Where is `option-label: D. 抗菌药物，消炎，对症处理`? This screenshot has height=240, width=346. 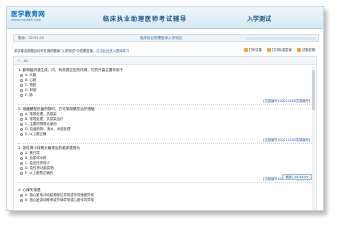
option-label: D. 抗菌药物，消炎，对症处理 is located at coordinates (48, 129).